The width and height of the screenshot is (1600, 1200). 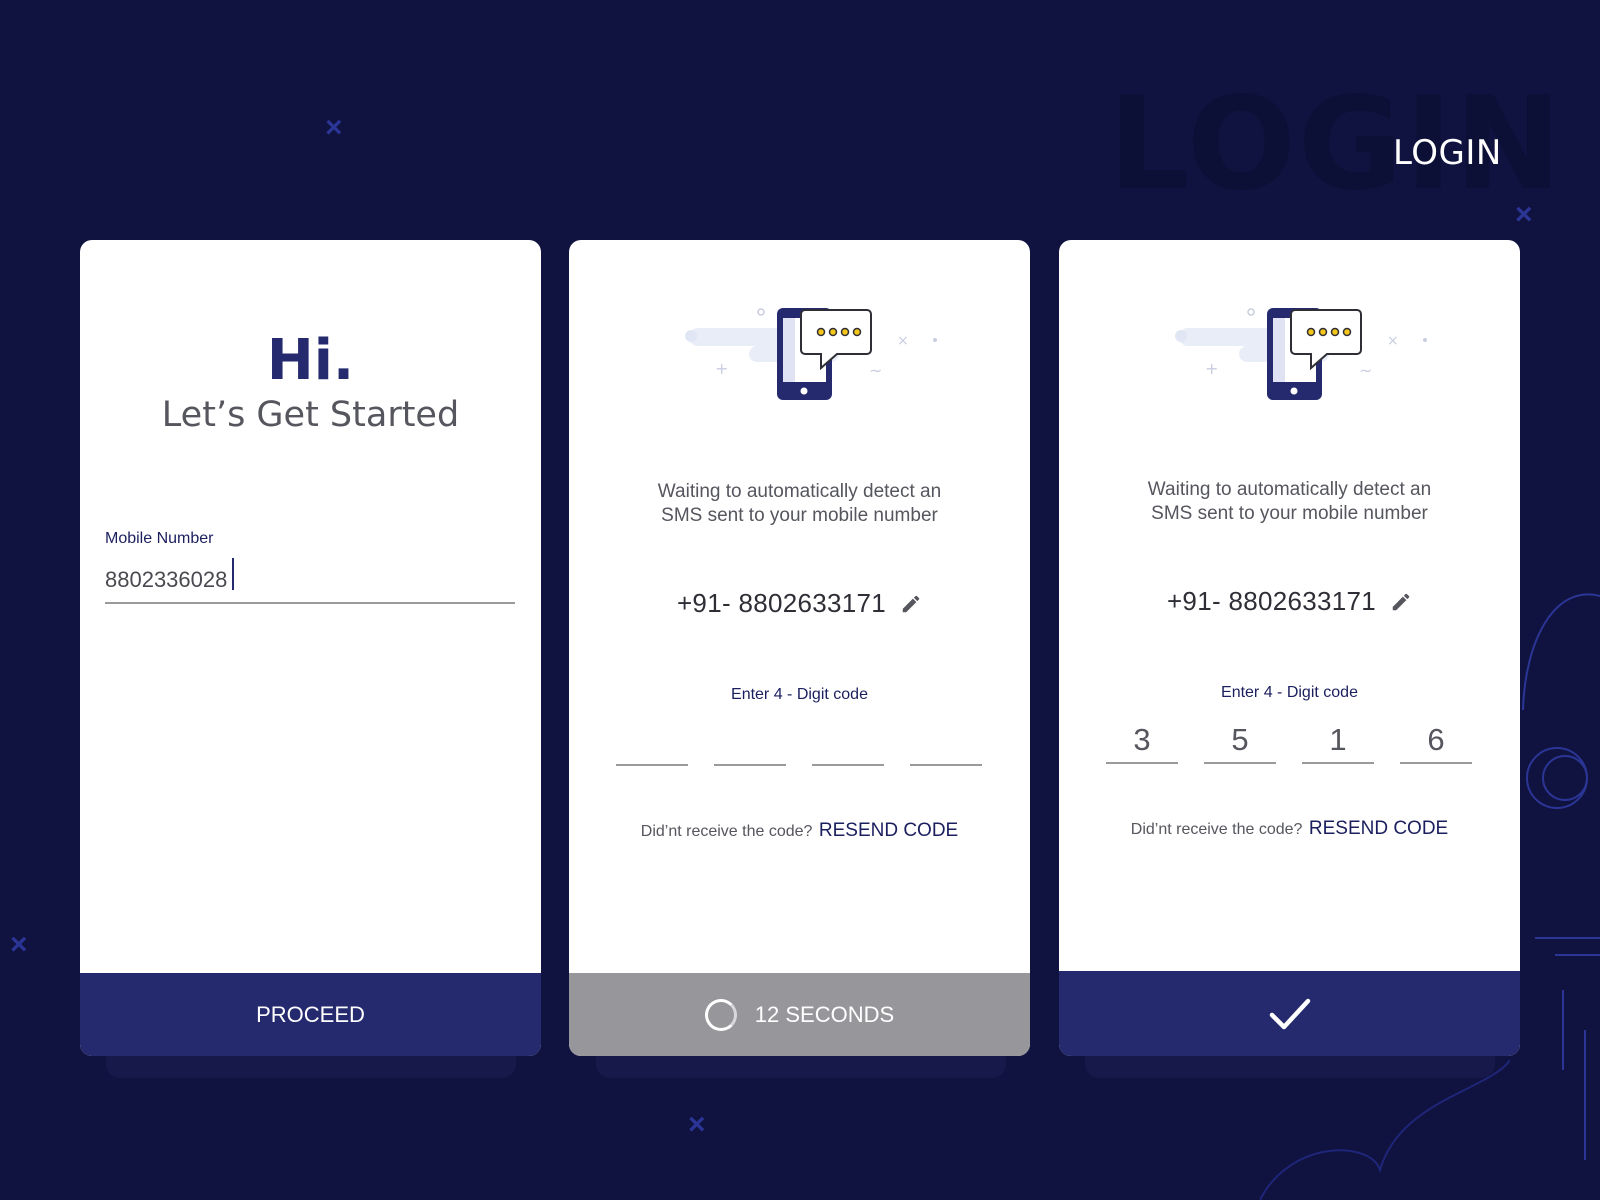 I want to click on proceed-button: PROCEED, so click(x=310, y=1014).